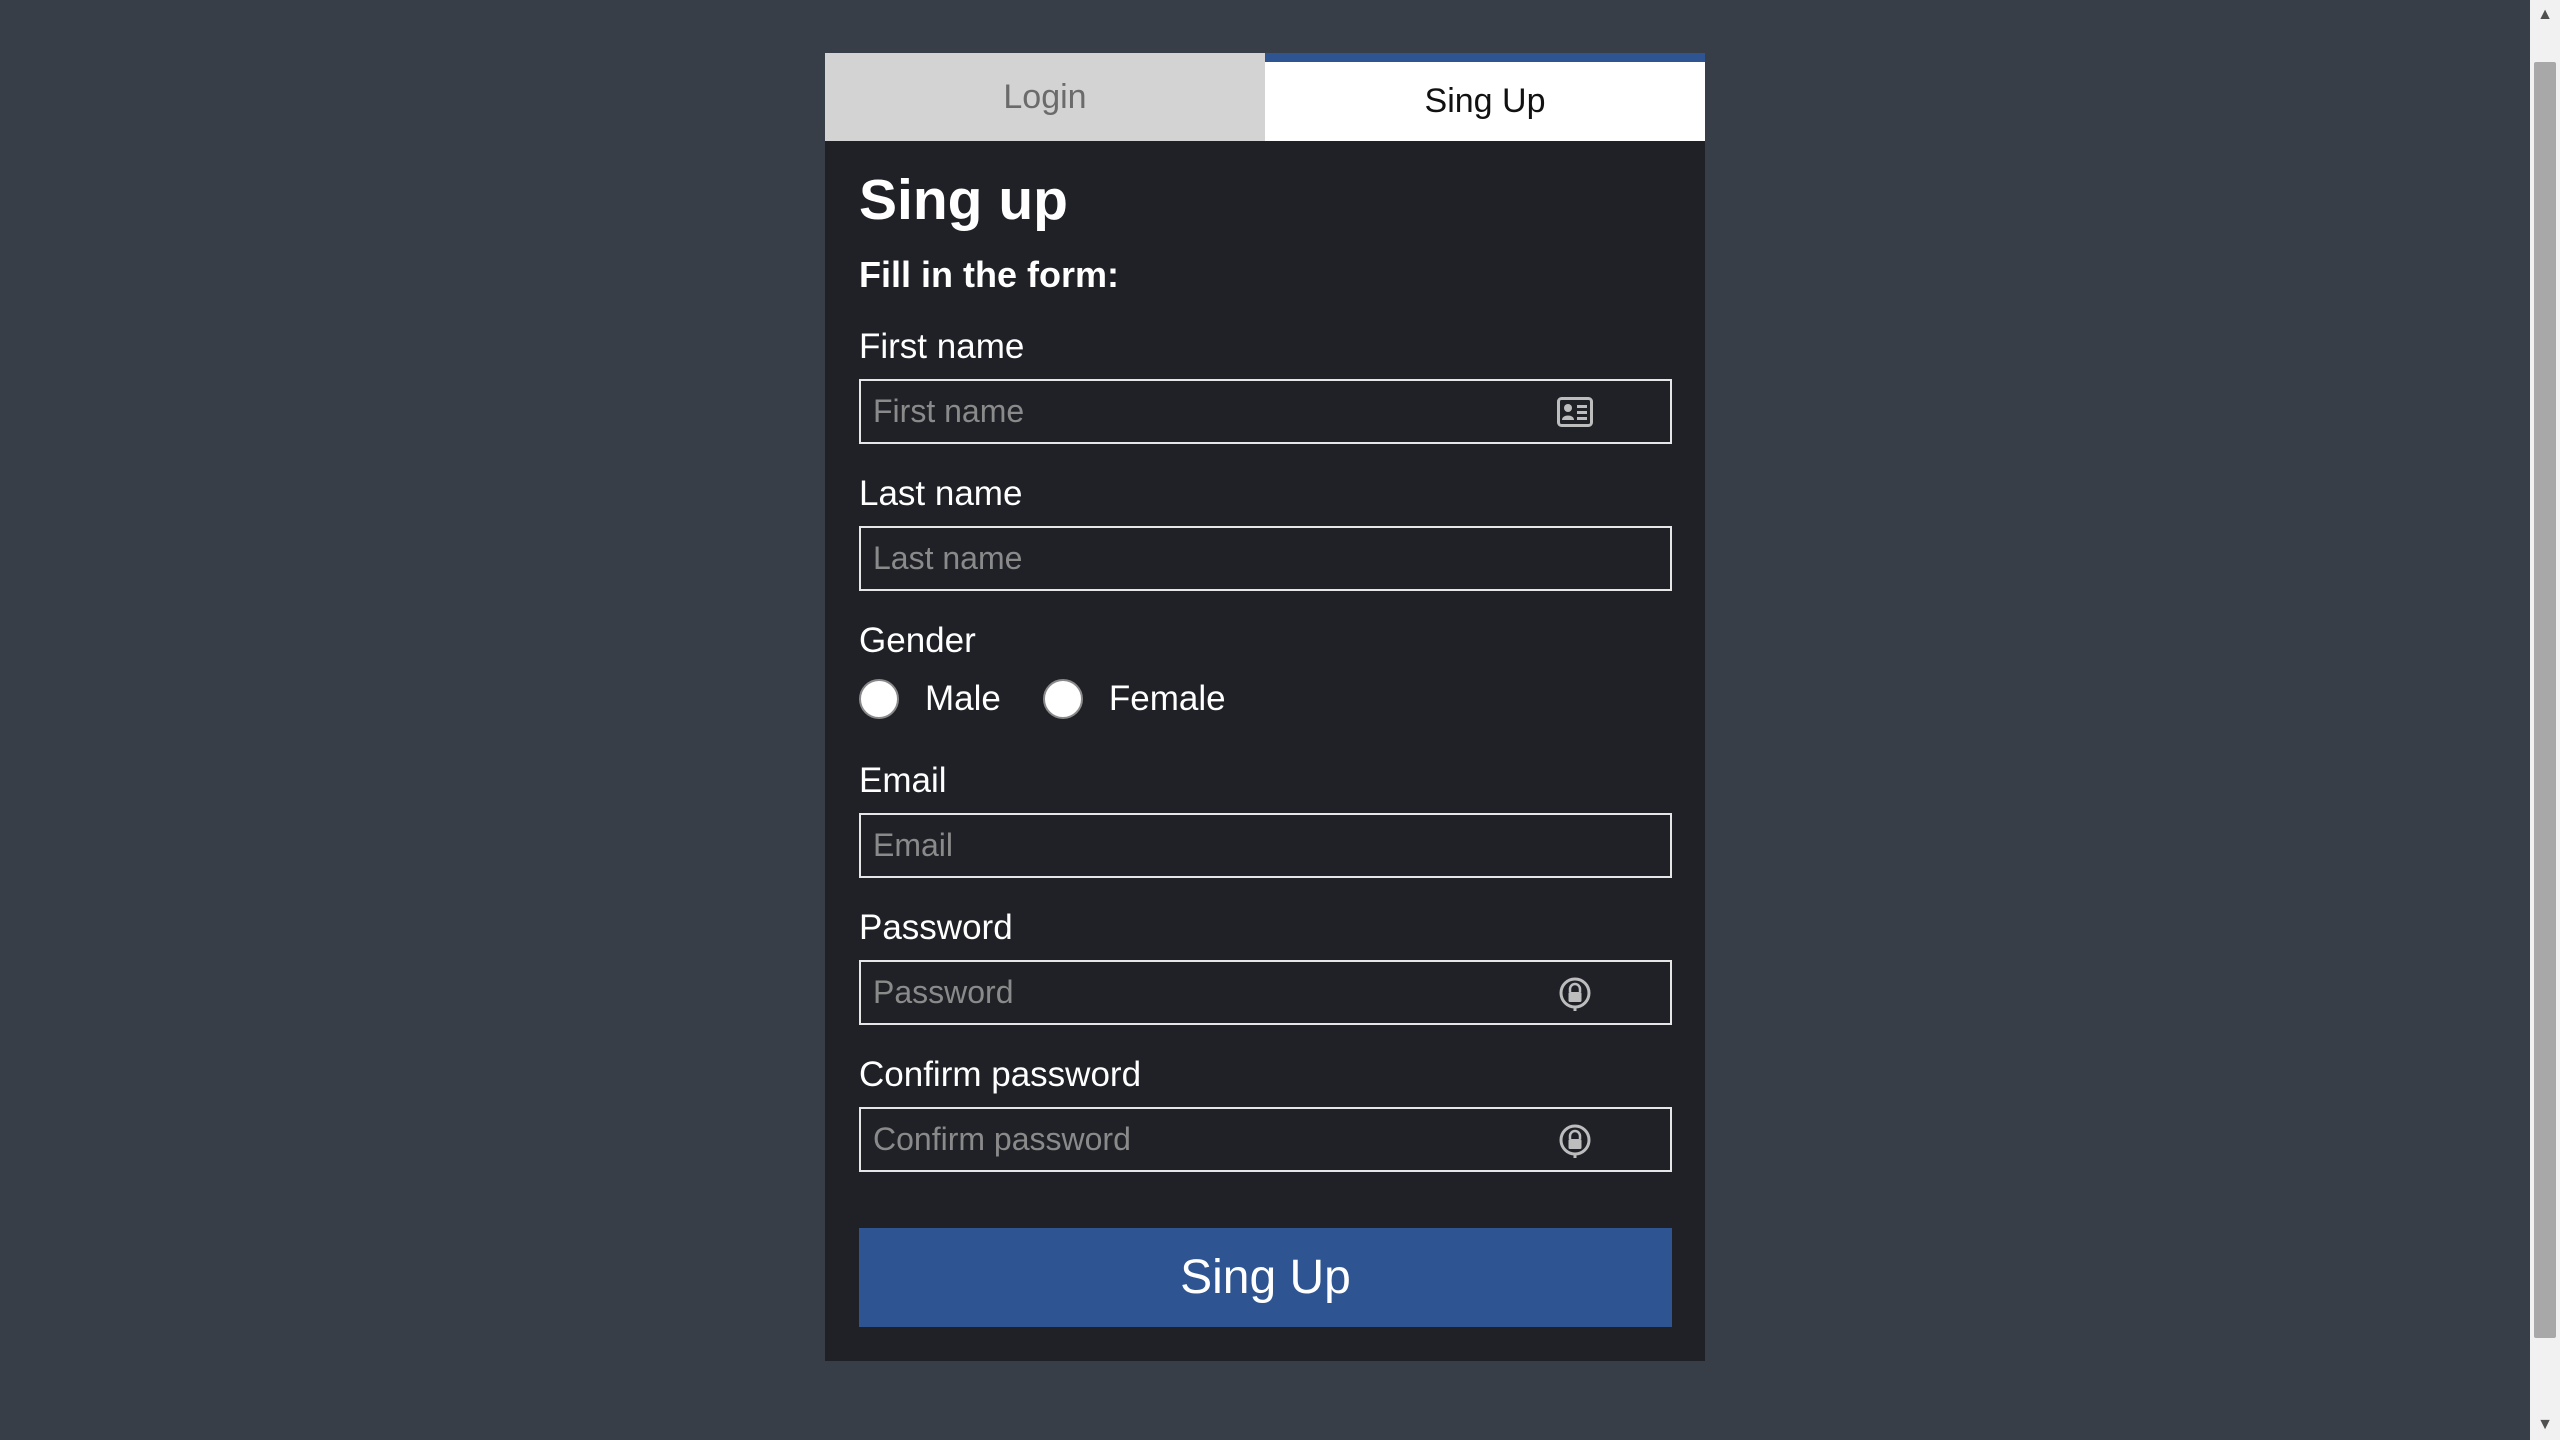  I want to click on vertical-scrollbar: ▲ ▼, so click(2545, 720).